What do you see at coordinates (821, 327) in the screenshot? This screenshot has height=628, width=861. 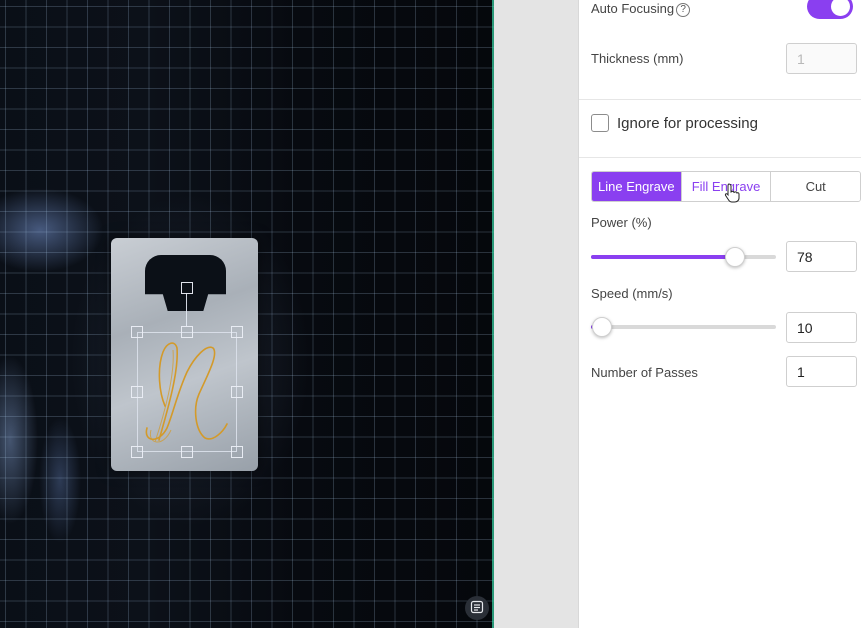 I see `speed-input` at bounding box center [821, 327].